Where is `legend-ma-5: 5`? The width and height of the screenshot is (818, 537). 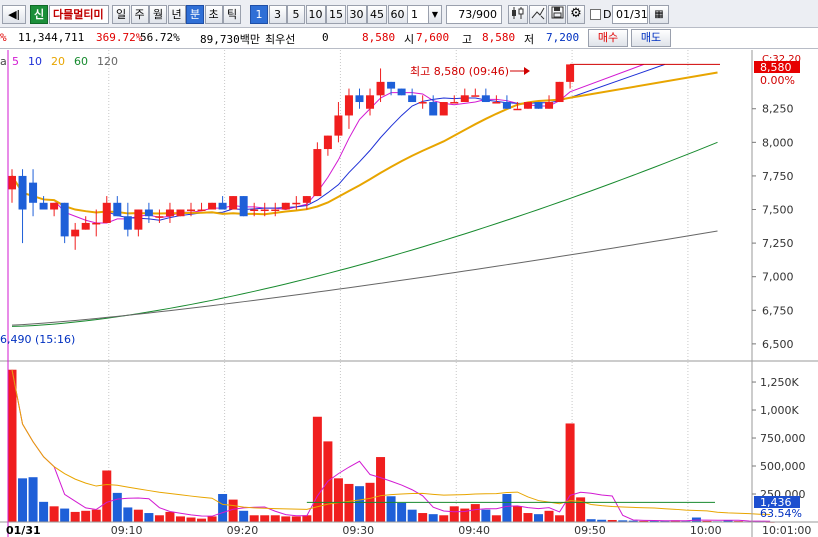
legend-ma-5: 5 is located at coordinates (15, 61).